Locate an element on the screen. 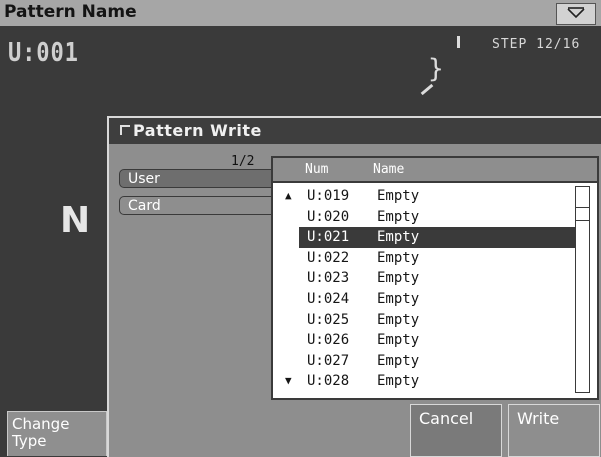 This screenshot has height=457, width=601. row-number: U:026 is located at coordinates (328, 340).